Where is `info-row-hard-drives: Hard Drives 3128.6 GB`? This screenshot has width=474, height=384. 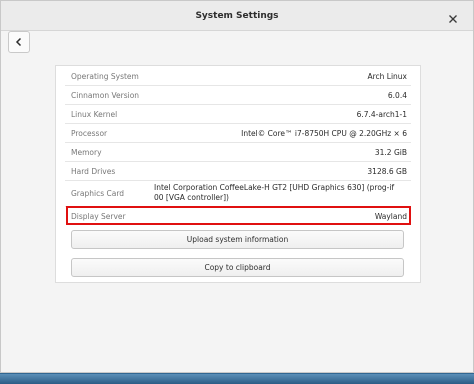 info-row-hard-drives: Hard Drives 3128.6 GB is located at coordinates (238, 171).